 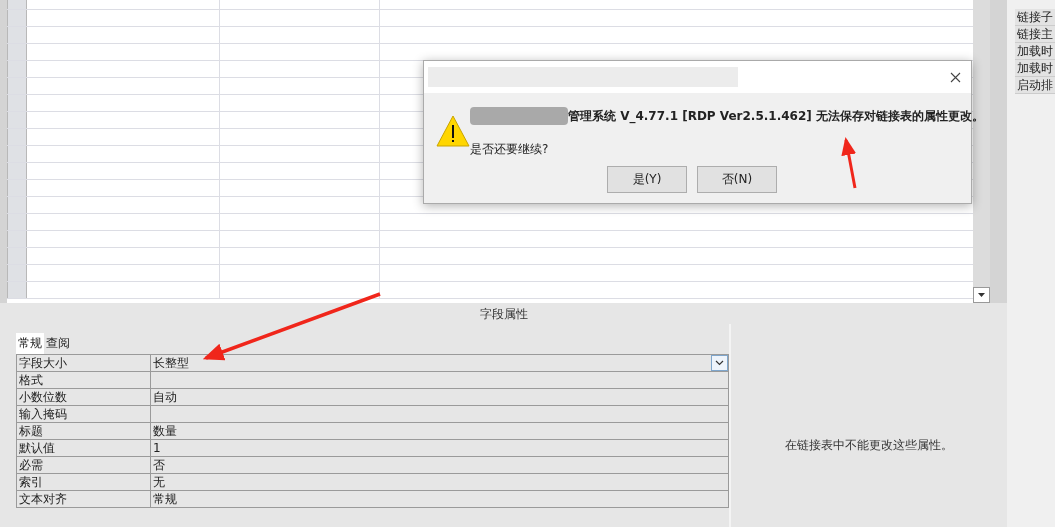 I want to click on property-value: 否, so click(x=439, y=465).